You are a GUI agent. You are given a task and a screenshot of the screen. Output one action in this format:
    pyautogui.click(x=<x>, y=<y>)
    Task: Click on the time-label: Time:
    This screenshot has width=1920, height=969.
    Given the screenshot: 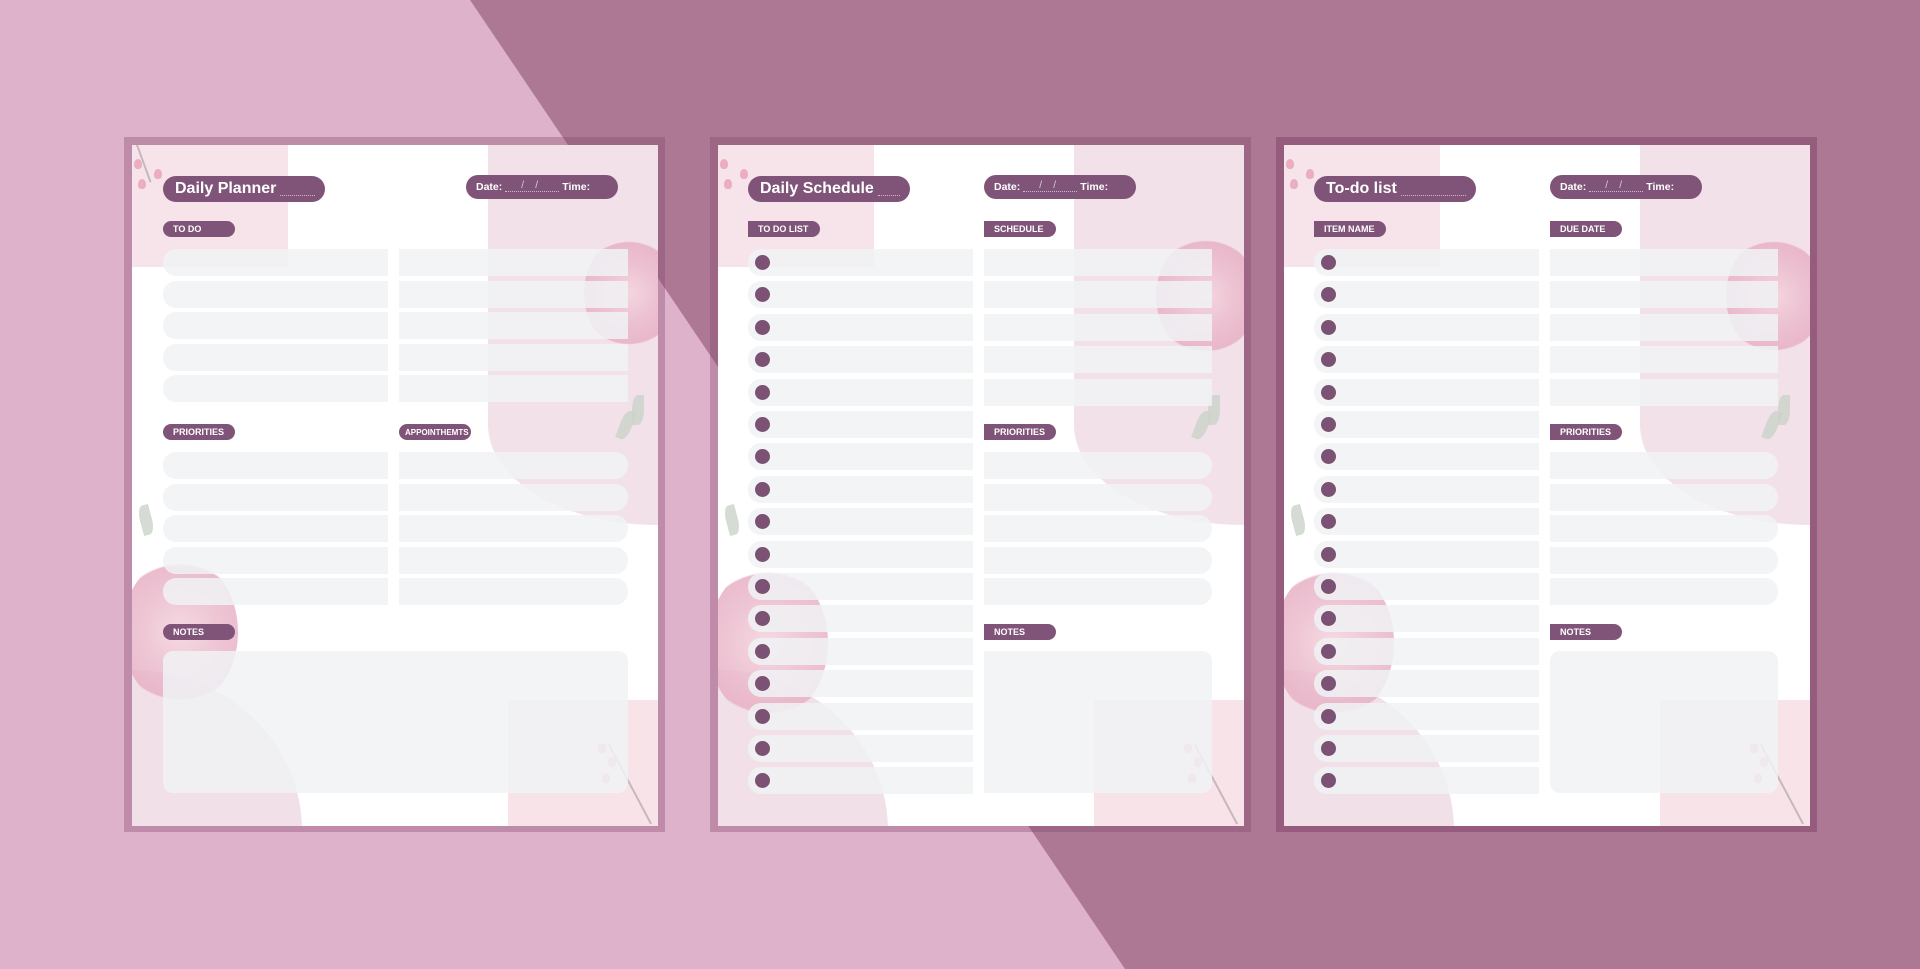 What is the action you would take?
    pyautogui.click(x=576, y=187)
    